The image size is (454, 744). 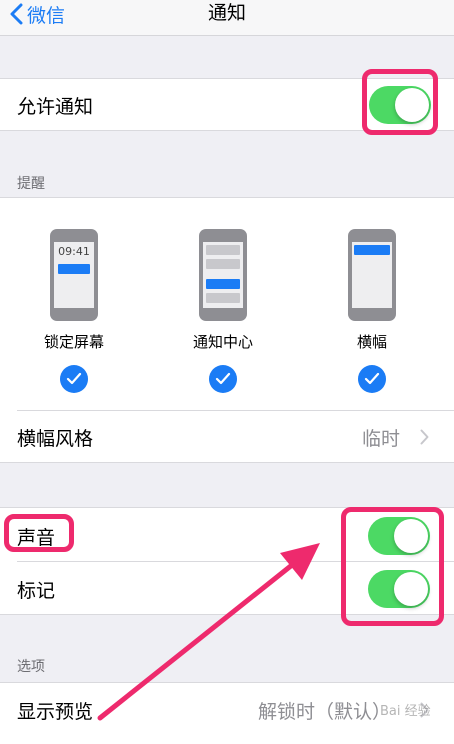 I want to click on chevron-right-icon, so click(x=424, y=437).